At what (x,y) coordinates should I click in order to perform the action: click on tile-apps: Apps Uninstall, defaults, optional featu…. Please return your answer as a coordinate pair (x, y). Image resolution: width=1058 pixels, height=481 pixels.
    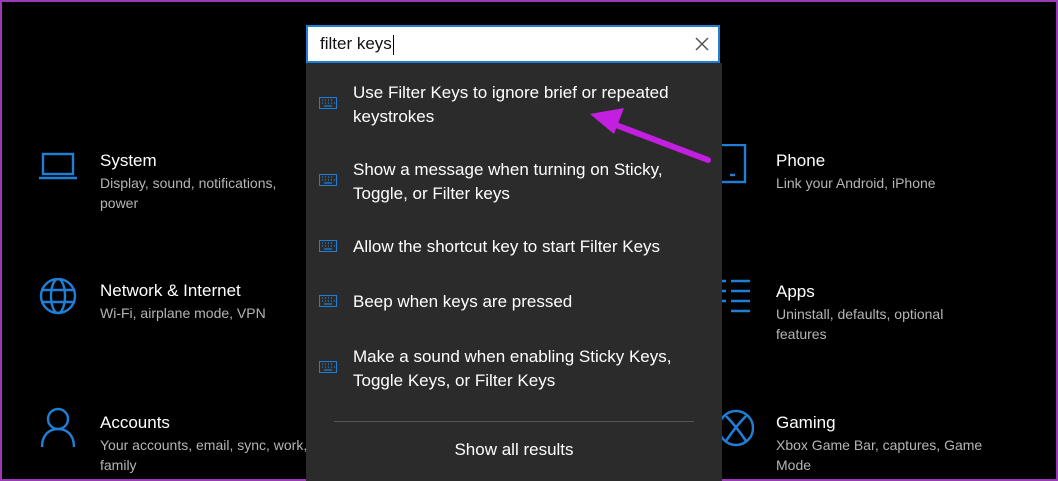
    Looking at the image, I should click on (859, 313).